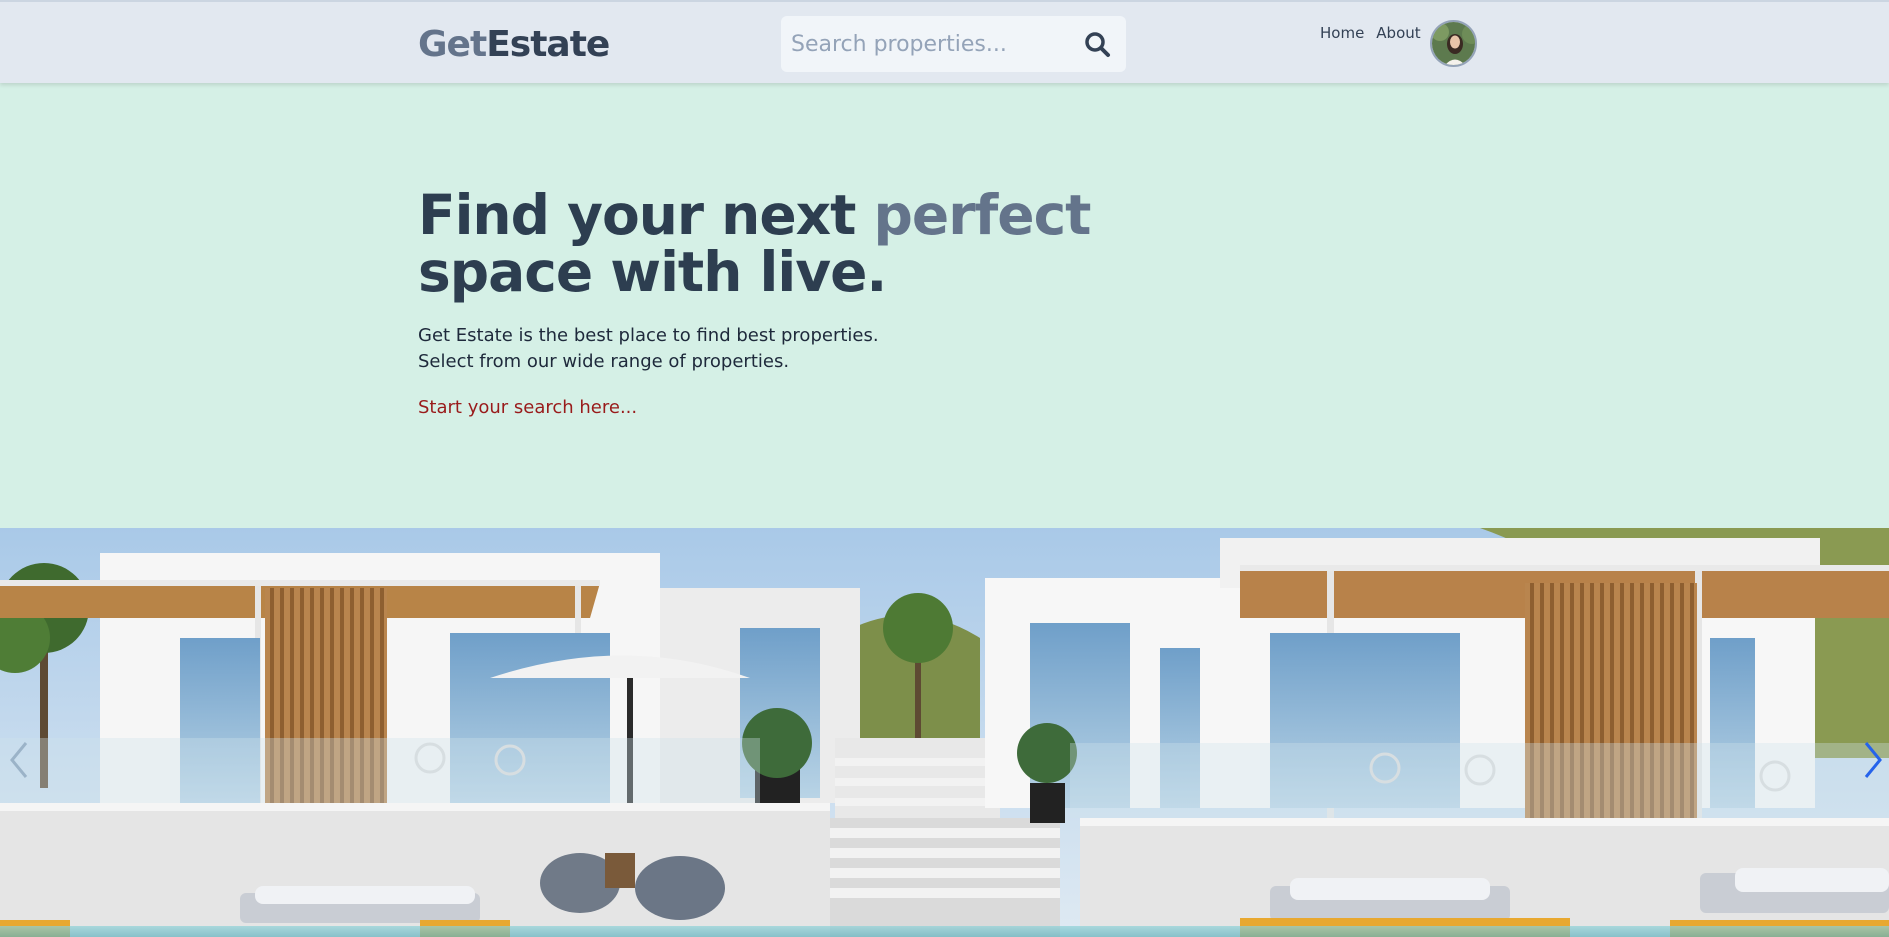 Image resolution: width=1889 pixels, height=937 pixels. I want to click on top-navbar: GetEstate Home About, so click(944, 41).